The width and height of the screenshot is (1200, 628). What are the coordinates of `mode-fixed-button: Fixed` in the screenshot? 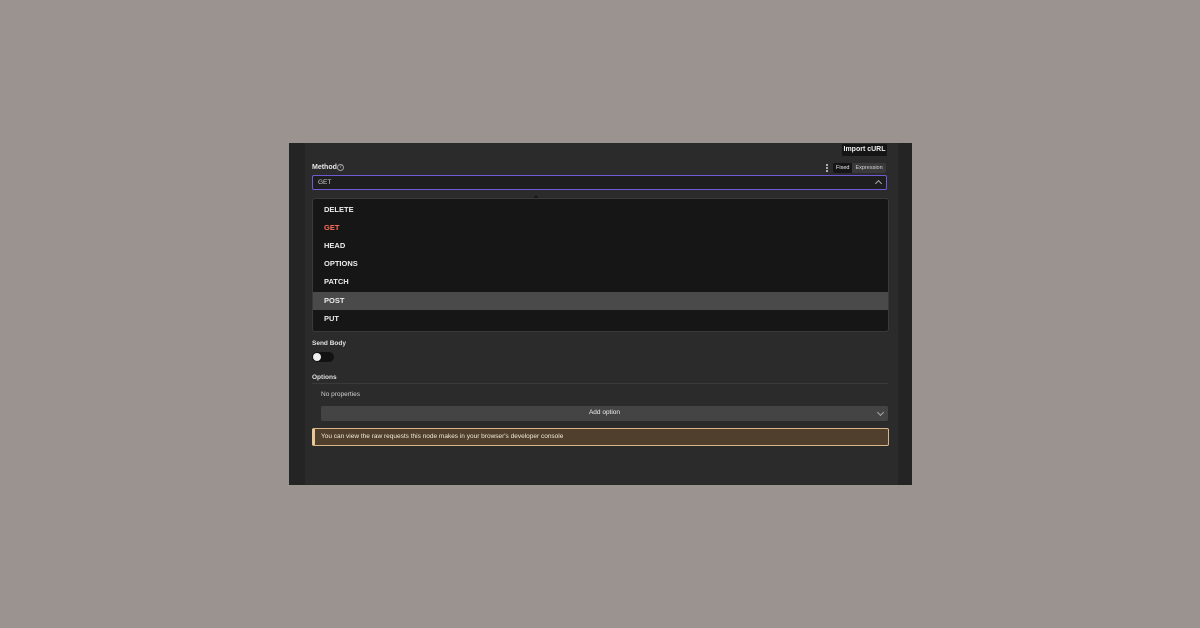 It's located at (843, 168).